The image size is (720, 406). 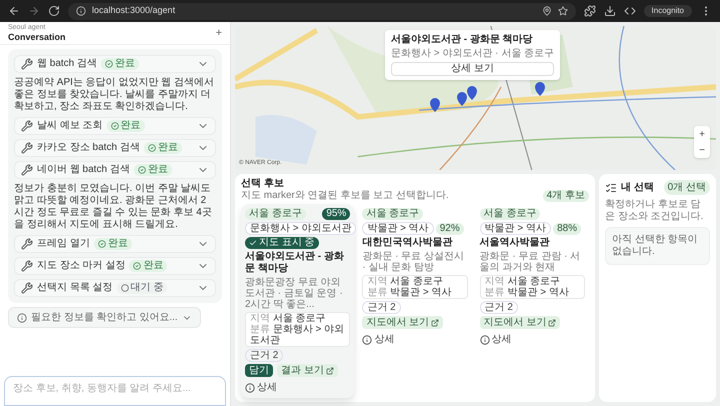 I want to click on zoom-out-button: −, so click(x=702, y=150).